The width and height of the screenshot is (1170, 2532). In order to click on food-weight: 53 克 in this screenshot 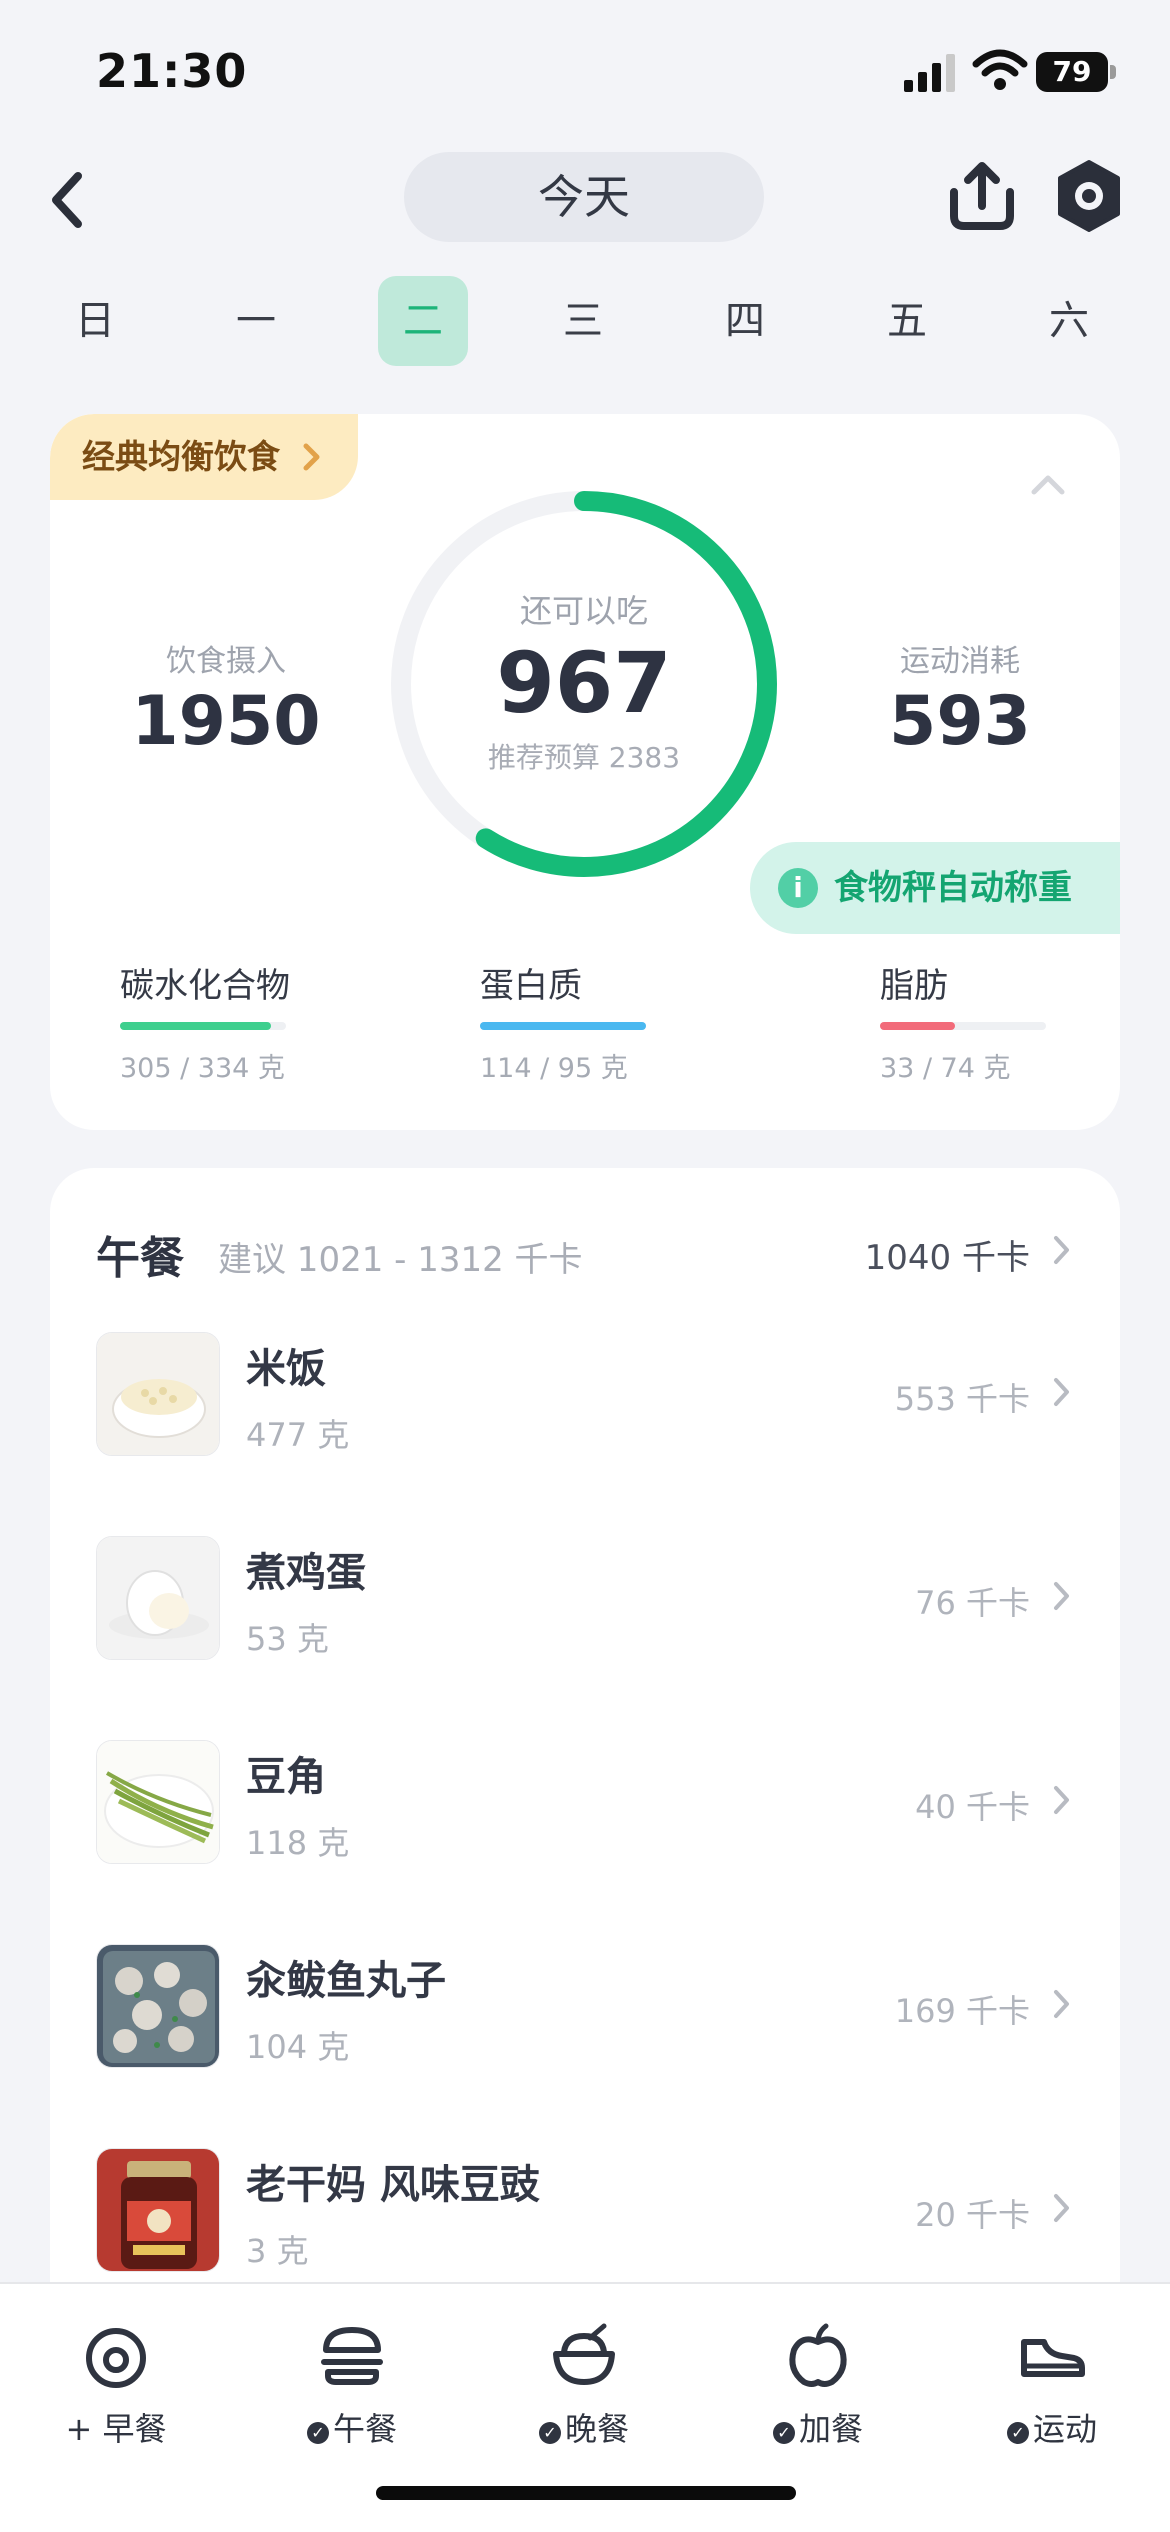, I will do `click(287, 1639)`.